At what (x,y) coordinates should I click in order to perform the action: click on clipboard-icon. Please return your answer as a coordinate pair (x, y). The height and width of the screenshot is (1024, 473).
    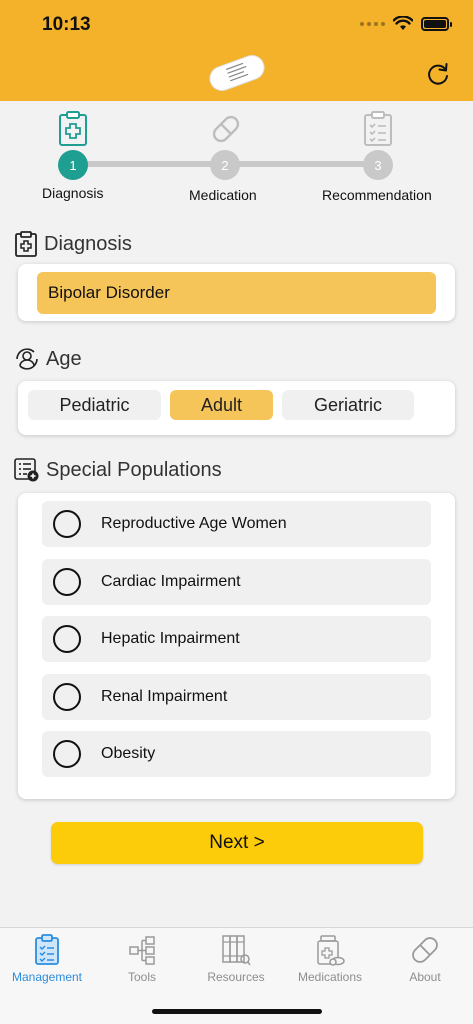
    Looking at the image, I should click on (47, 949).